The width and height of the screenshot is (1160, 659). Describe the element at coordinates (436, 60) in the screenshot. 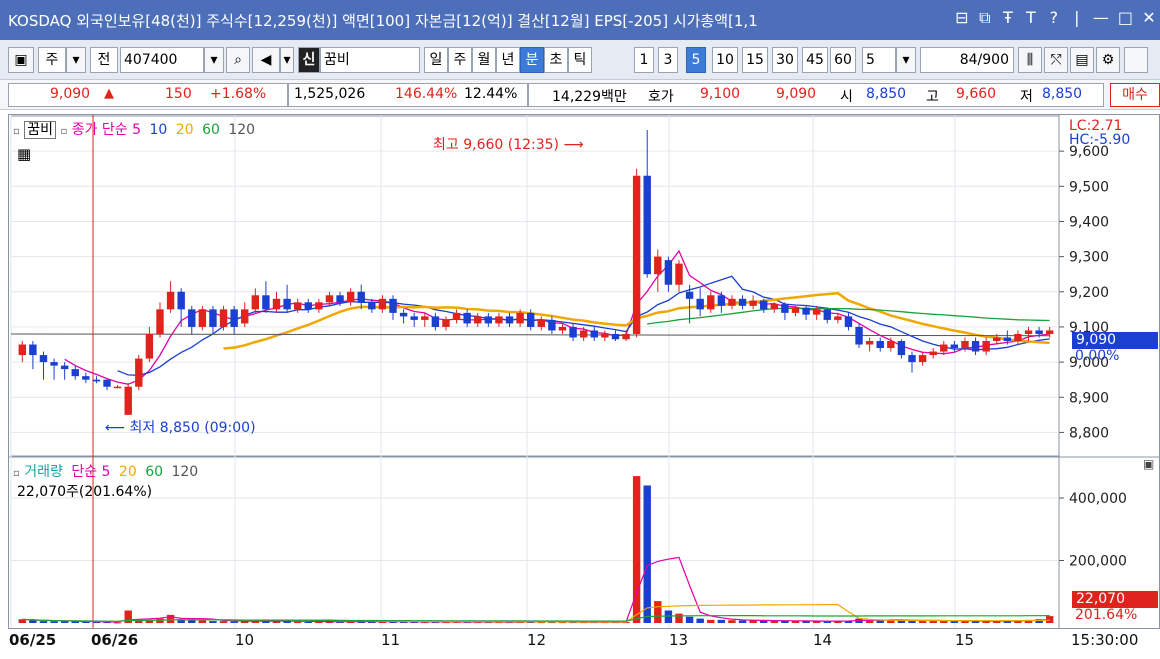

I see `period-day: 일` at that location.